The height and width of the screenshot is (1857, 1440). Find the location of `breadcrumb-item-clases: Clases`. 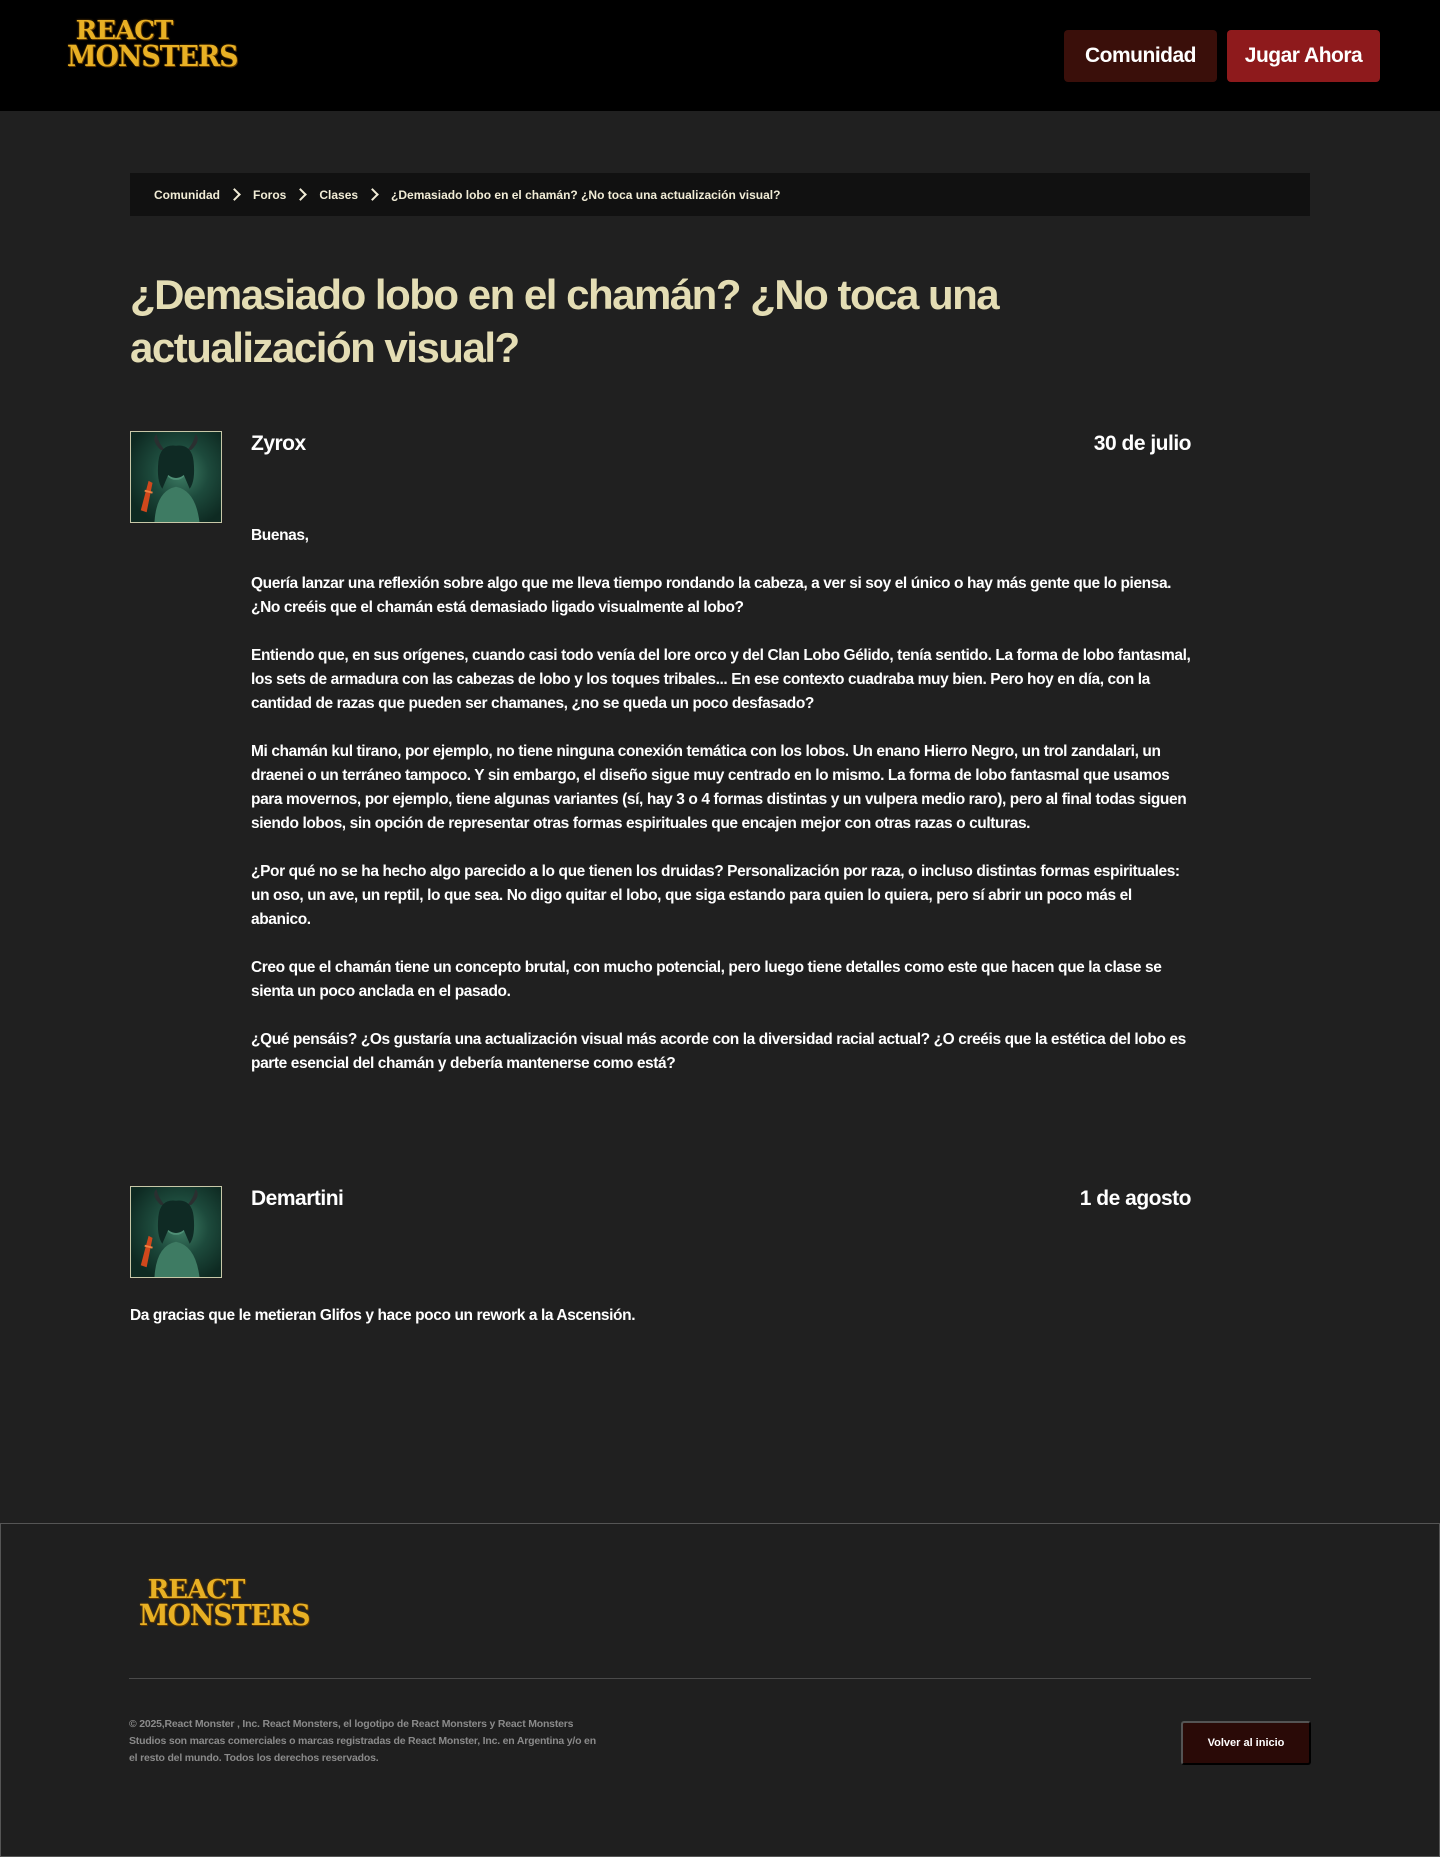

breadcrumb-item-clases: Clases is located at coordinates (338, 195).